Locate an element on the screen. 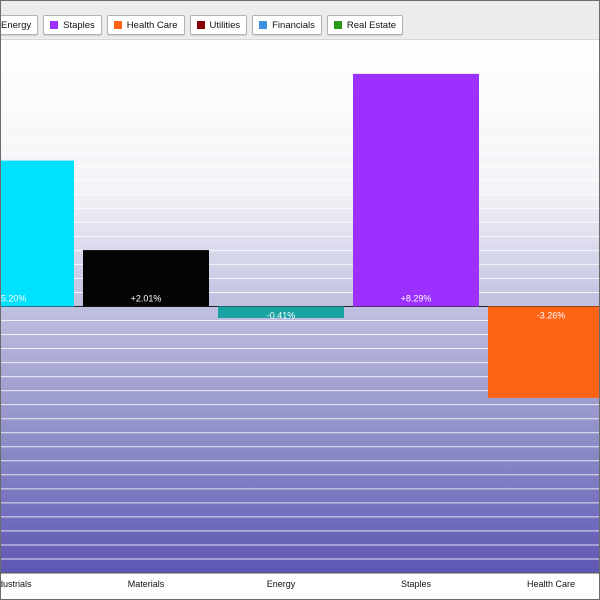  data-label-health-care: -3.26% is located at coordinates (551, 315).